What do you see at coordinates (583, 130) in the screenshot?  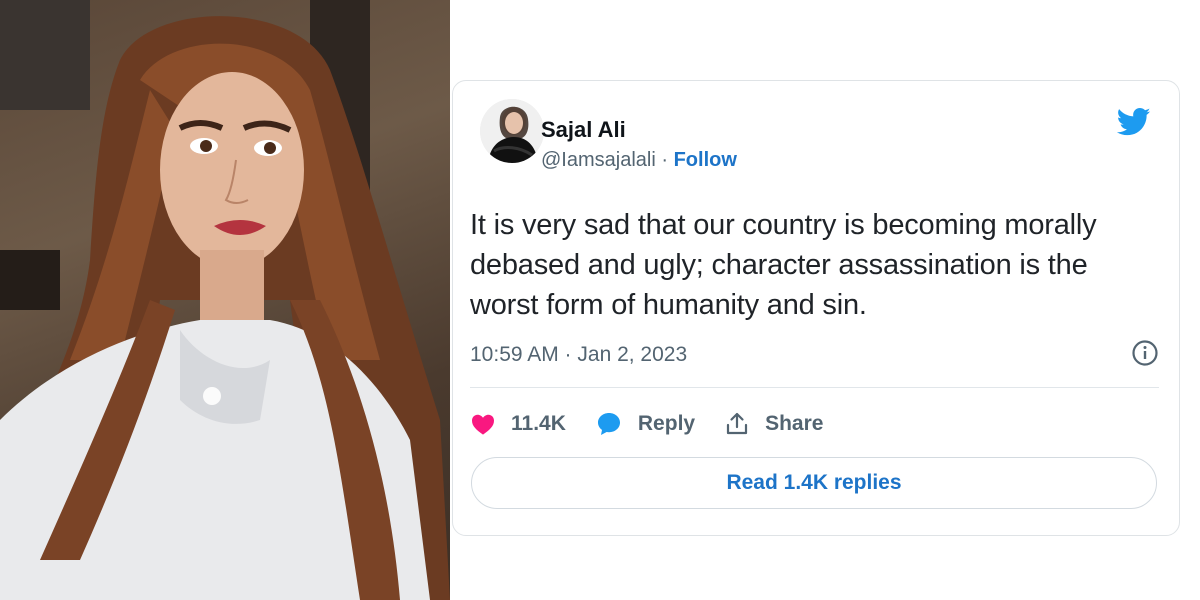 I see `author-name: Sajal Ali` at bounding box center [583, 130].